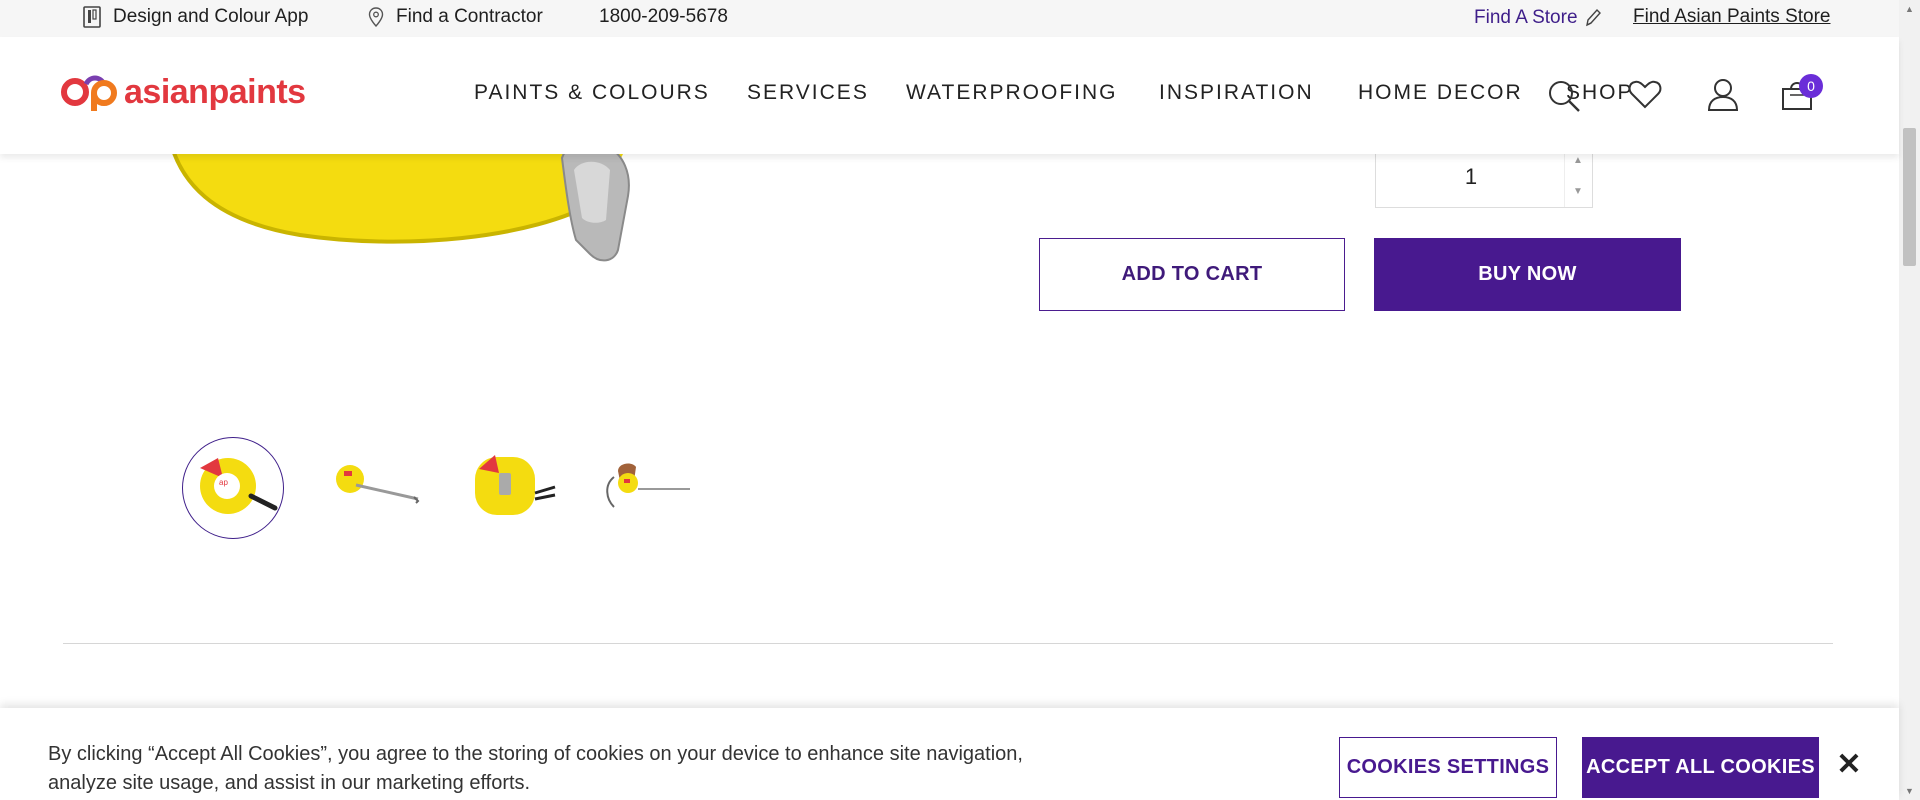 The height and width of the screenshot is (800, 1920). Describe the element at coordinates (1526, 17) in the screenshot. I see `find-a-store-label: Find A Store` at that location.